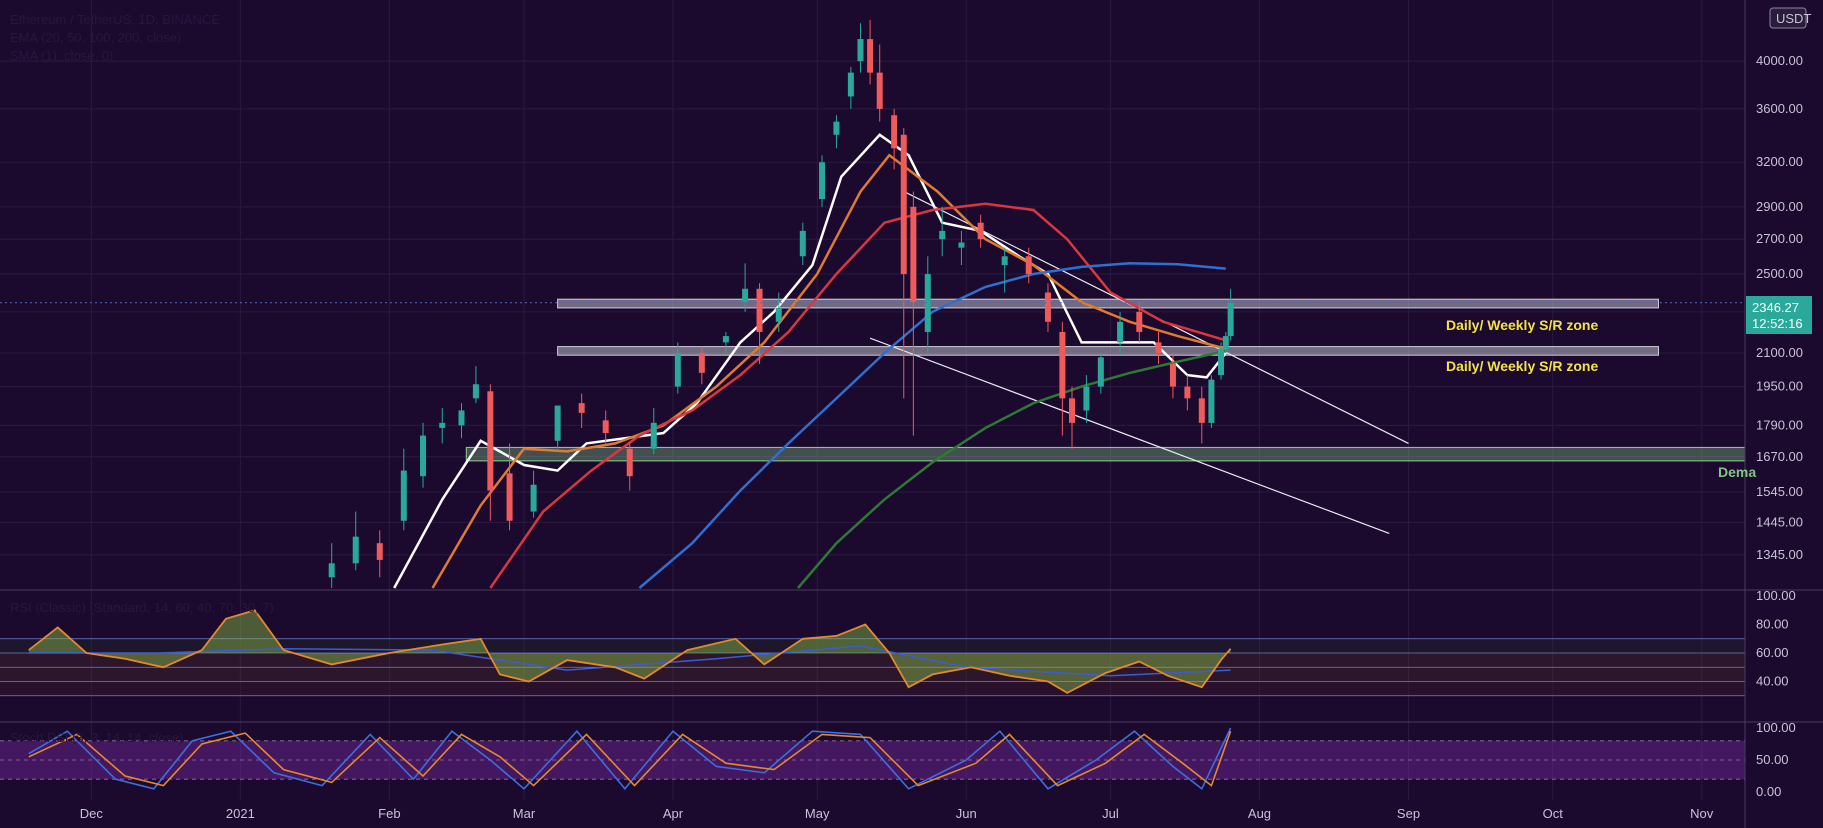 Image resolution: width=1823 pixels, height=828 pixels. I want to click on sr-zone-label-upper: Daily/ Weekly S/R zone, so click(1522, 325).